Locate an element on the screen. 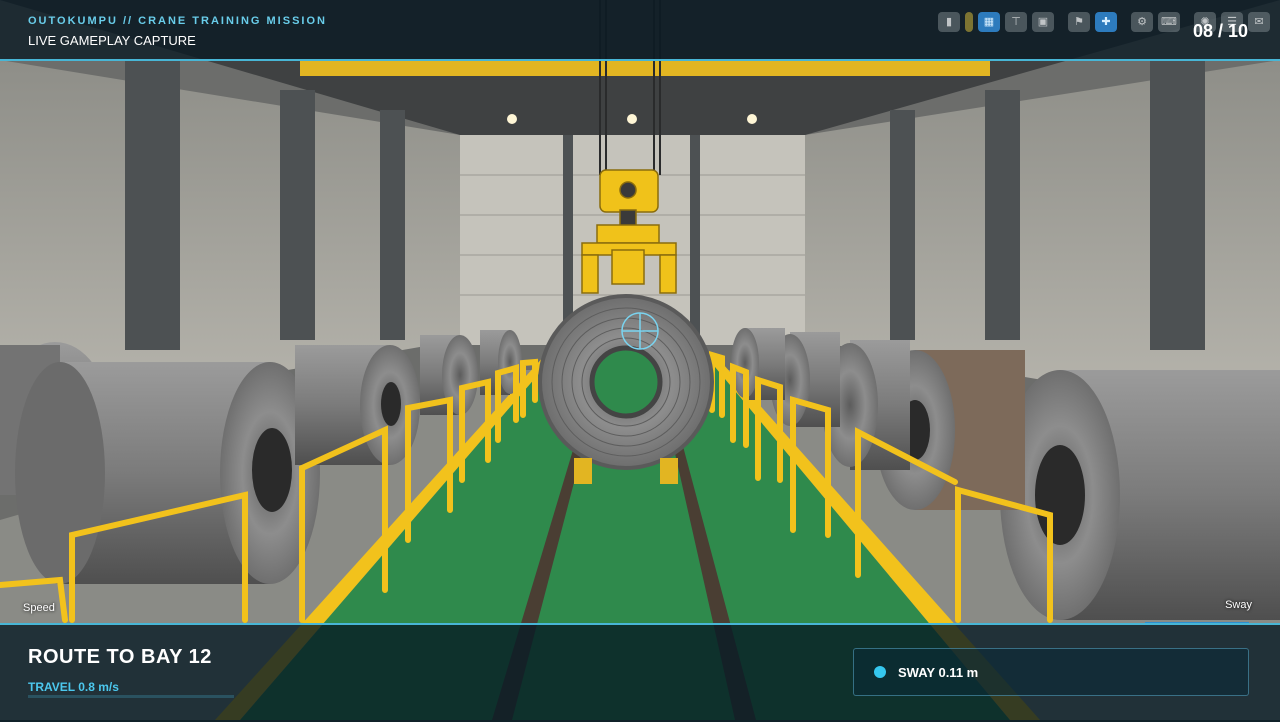 Image resolution: width=1280 pixels, height=722 pixels. book-icon: ▮ is located at coordinates (949, 22).